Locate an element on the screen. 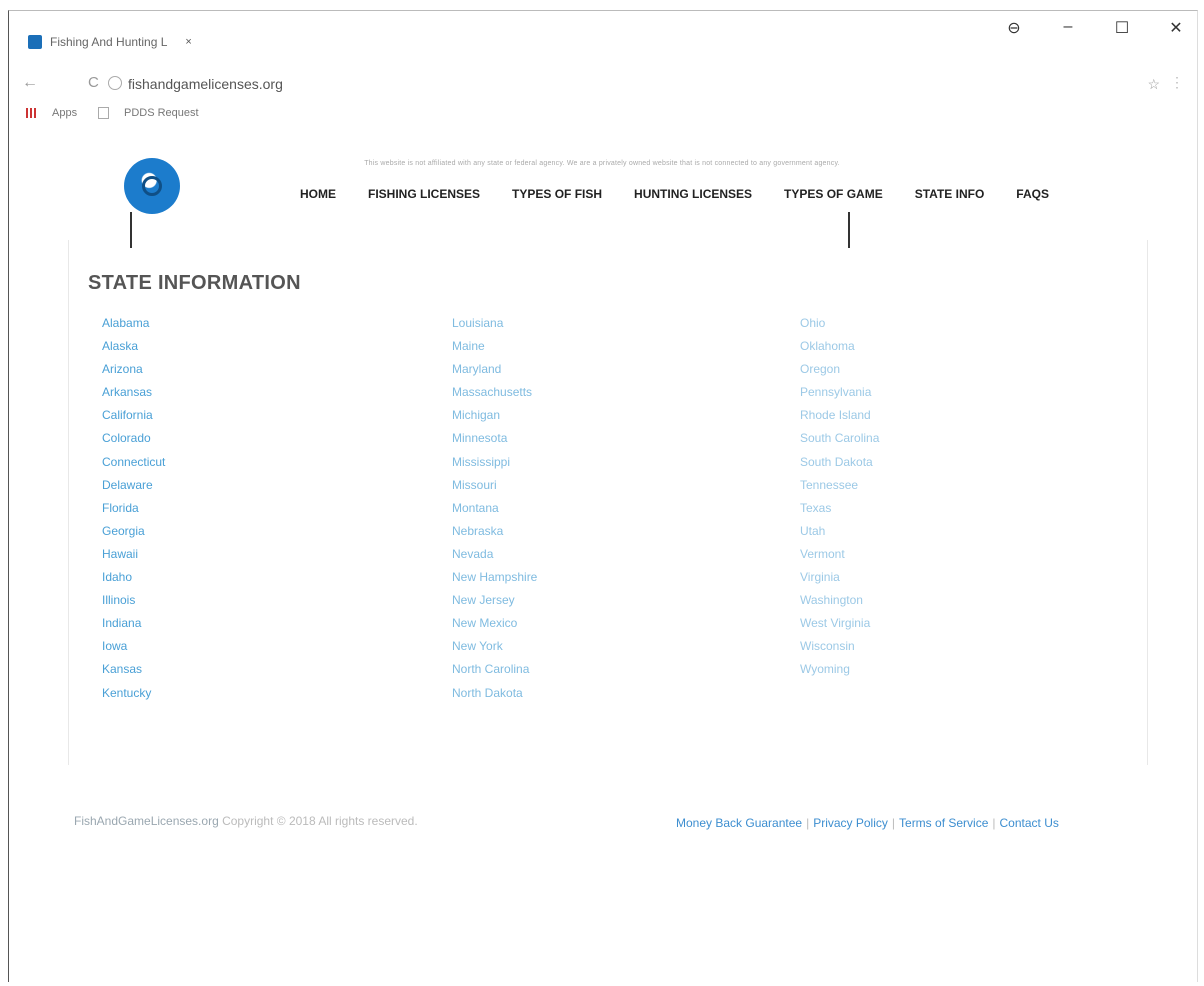 The height and width of the screenshot is (986, 1204). nav-state-info: STATE INFO is located at coordinates (950, 194).